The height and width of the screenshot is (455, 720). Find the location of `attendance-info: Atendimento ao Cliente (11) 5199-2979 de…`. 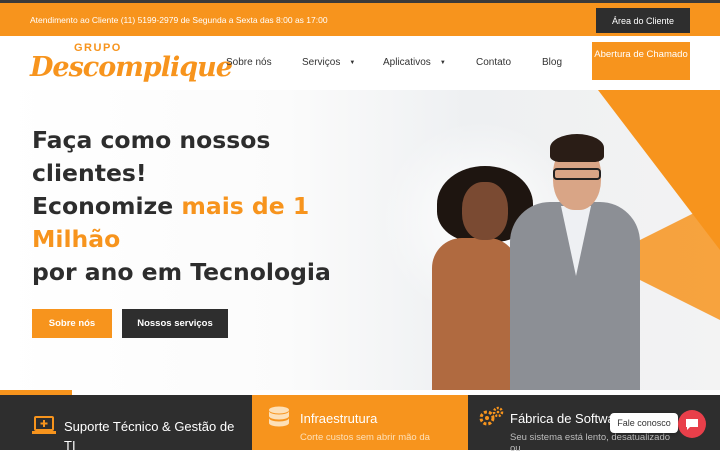

attendance-info: Atendimento ao Cliente (11) 5199-2979 de… is located at coordinates (179, 20).